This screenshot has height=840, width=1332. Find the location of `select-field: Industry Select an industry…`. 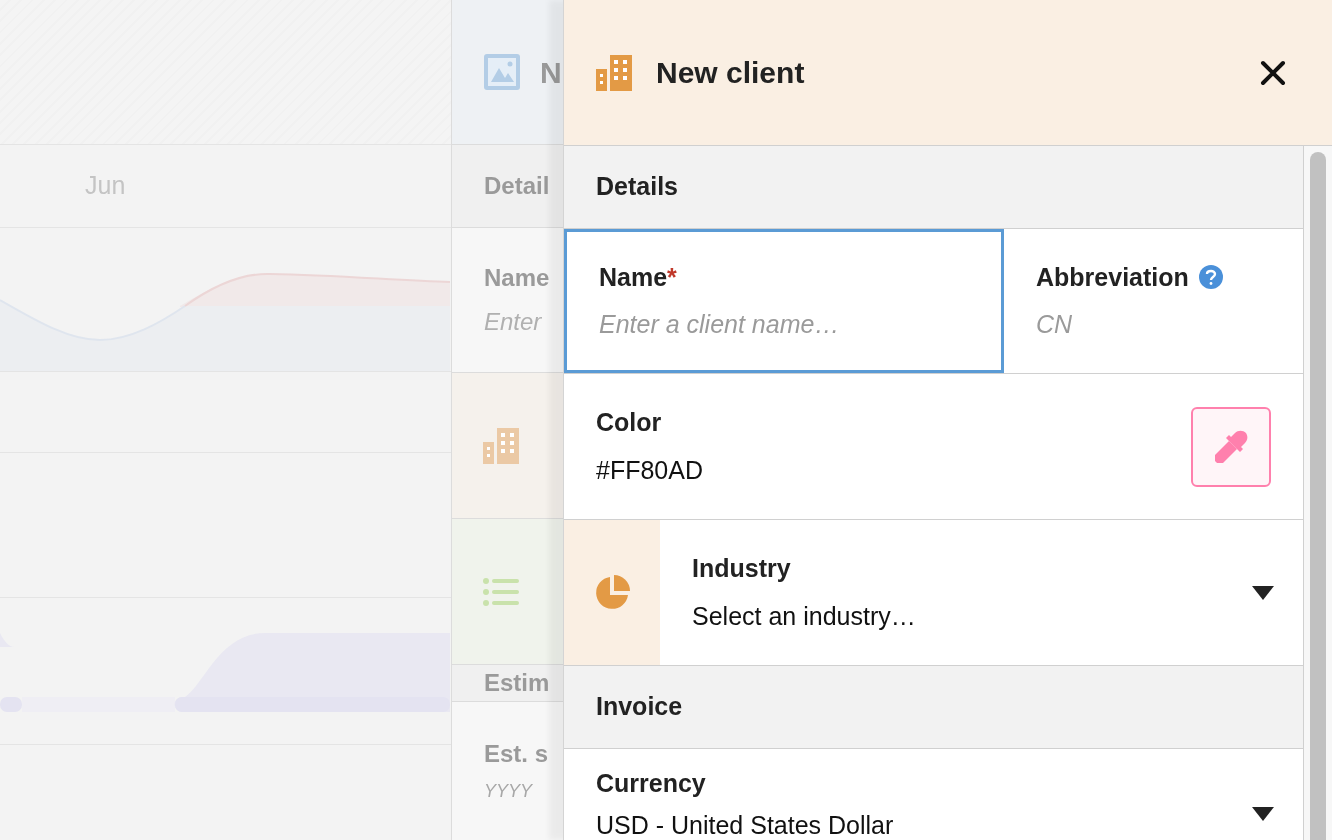

select-field: Industry Select an industry… is located at coordinates (933, 593).